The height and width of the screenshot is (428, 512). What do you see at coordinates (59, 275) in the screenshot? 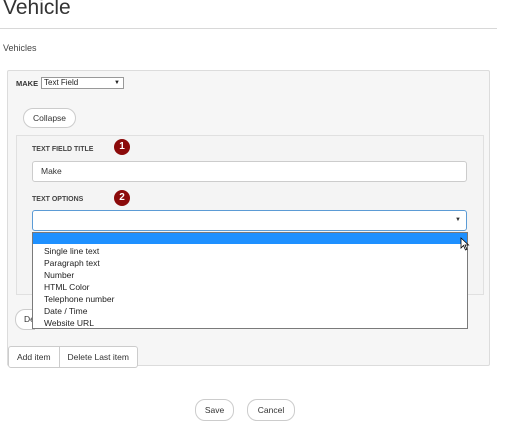
I see `dropdown-option: Number` at bounding box center [59, 275].